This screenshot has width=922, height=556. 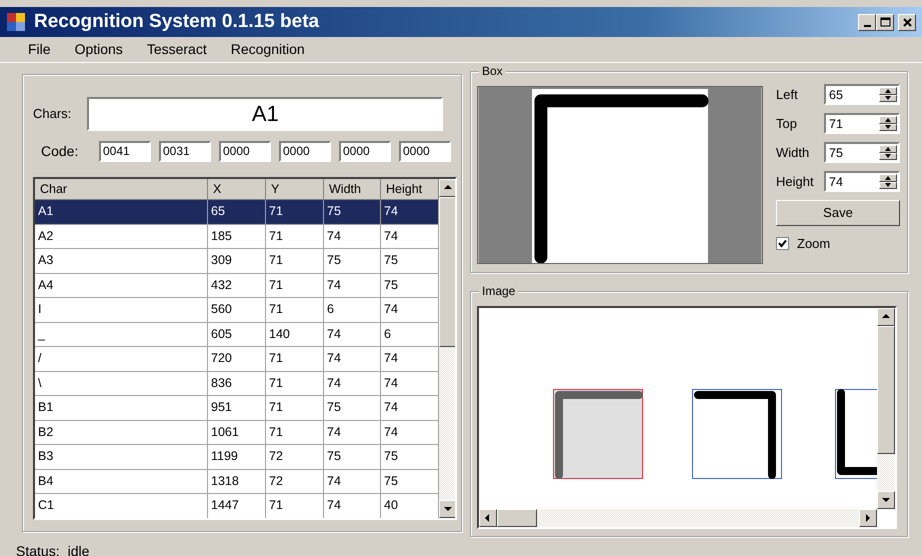 What do you see at coordinates (237, 506) in the screenshot?
I see `table-cell: 1447` at bounding box center [237, 506].